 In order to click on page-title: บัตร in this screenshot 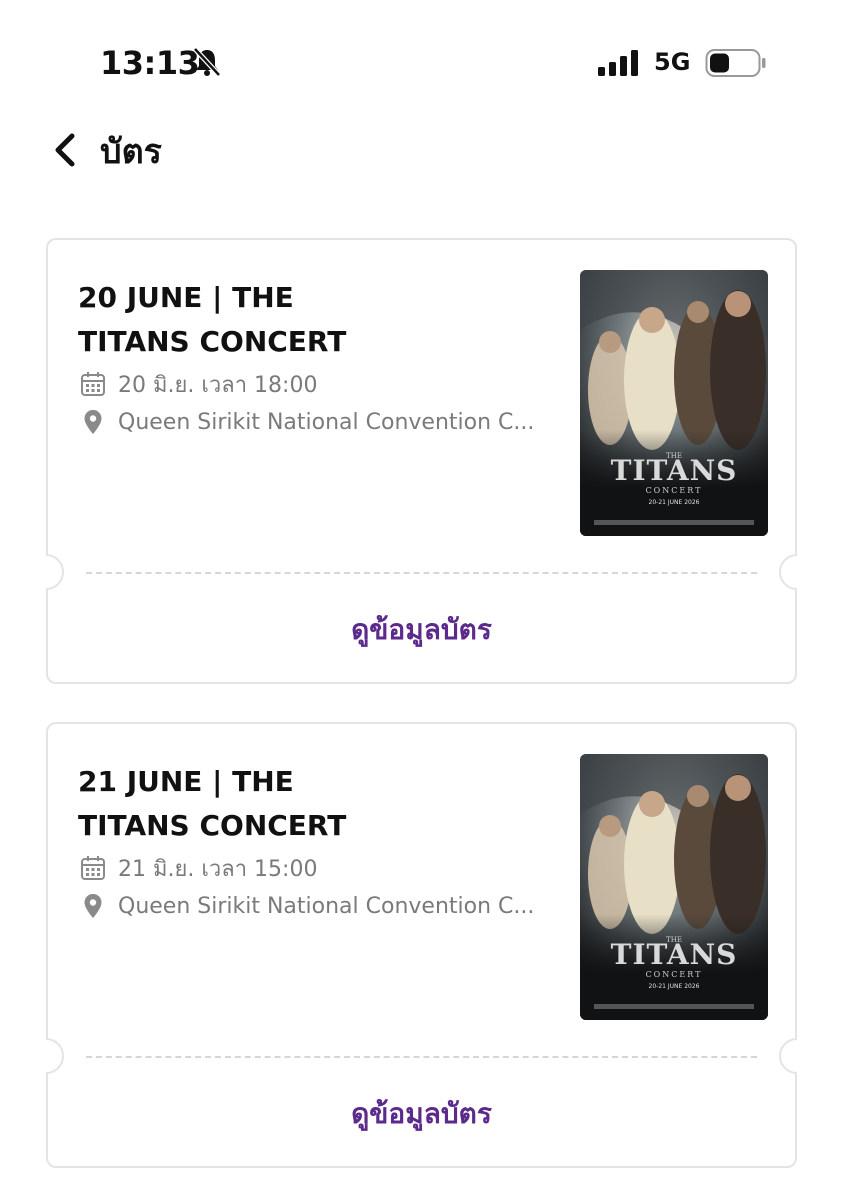, I will do `click(131, 152)`.